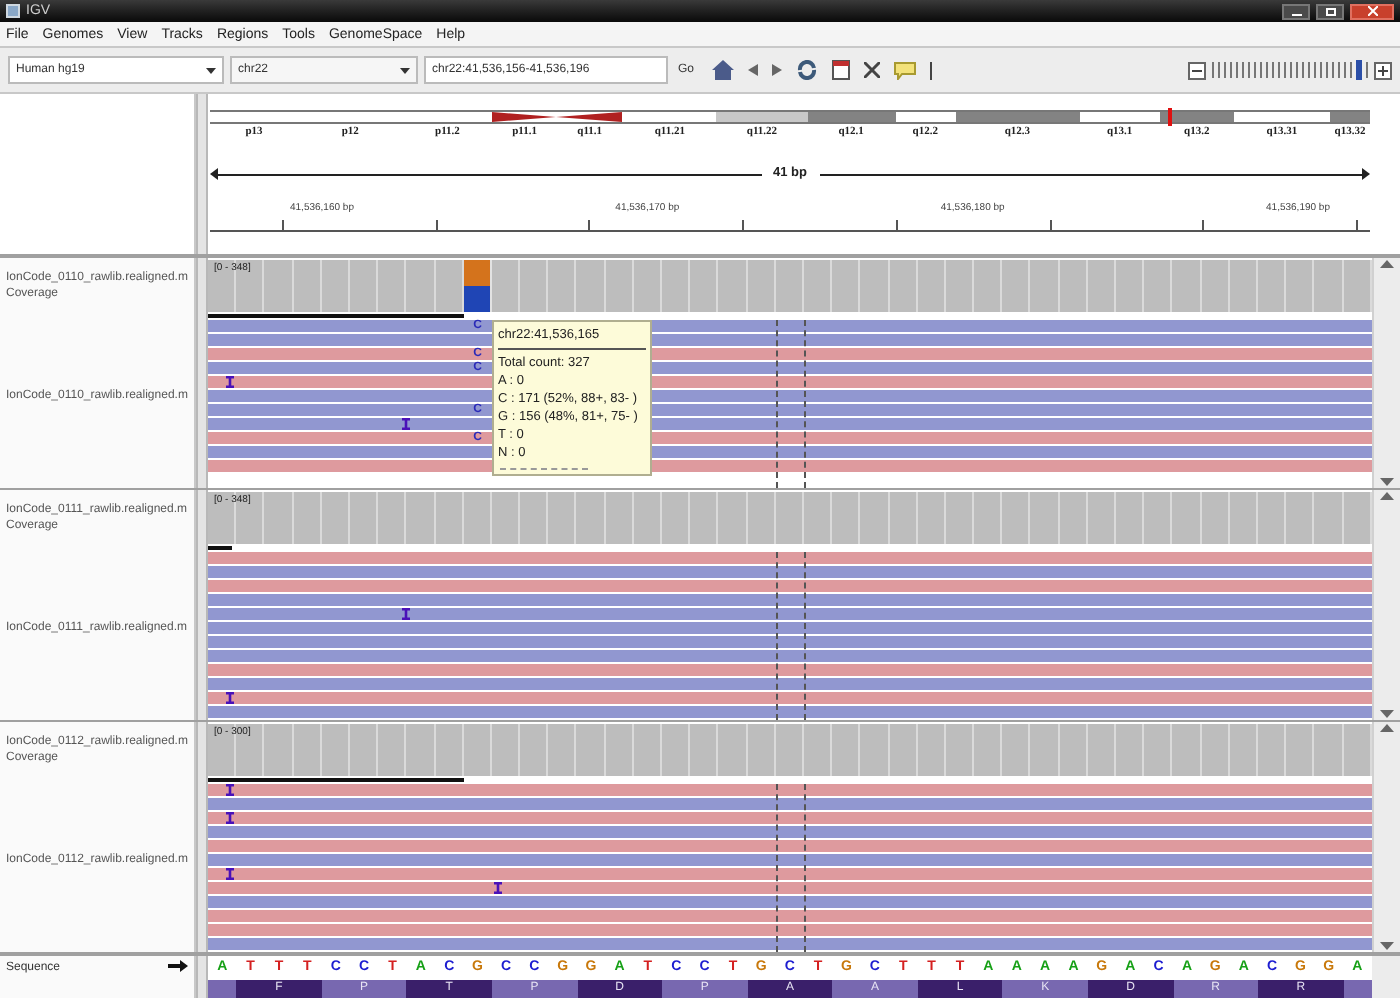  Describe the element at coordinates (1330, 11) in the screenshot. I see `maximize-button` at that location.